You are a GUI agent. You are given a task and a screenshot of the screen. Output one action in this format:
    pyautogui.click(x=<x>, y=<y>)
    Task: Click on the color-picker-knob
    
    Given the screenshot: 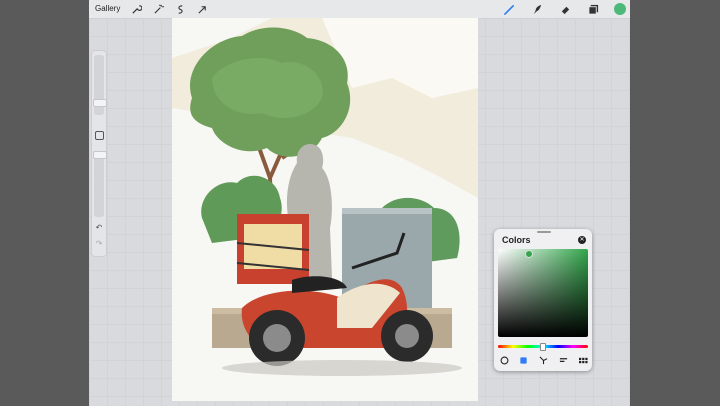 What is the action you would take?
    pyautogui.click(x=529, y=254)
    